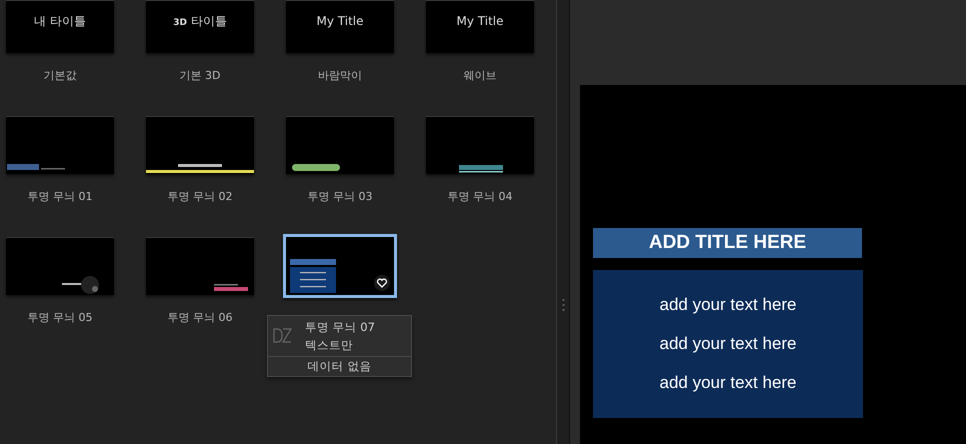 This screenshot has height=444, width=966. I want to click on template-label: 바람막이, so click(340, 76).